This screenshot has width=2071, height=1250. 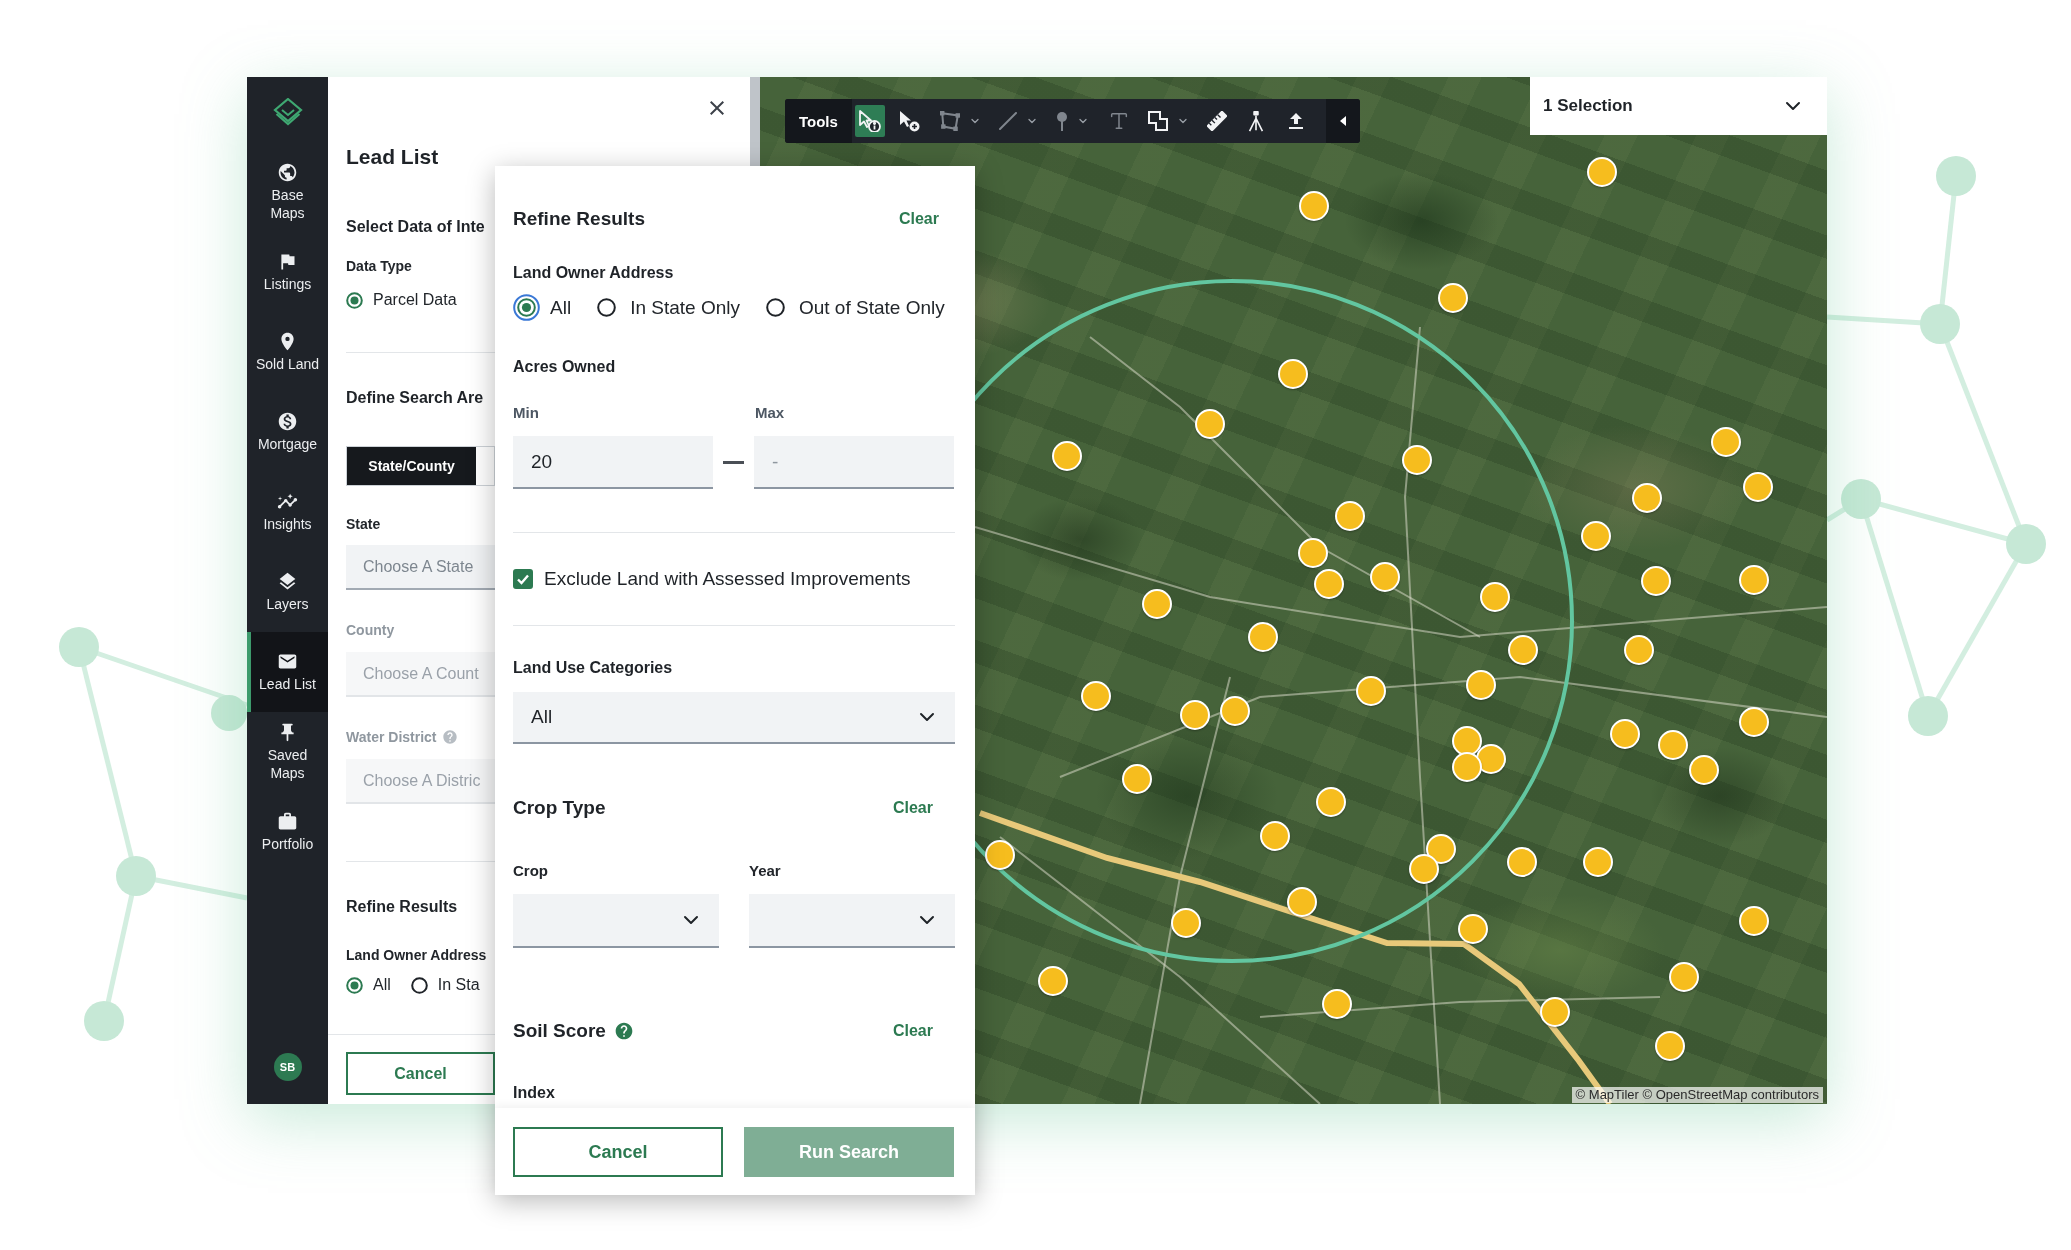 I want to click on selection-dropdown: 1 Selection, so click(x=1678, y=106).